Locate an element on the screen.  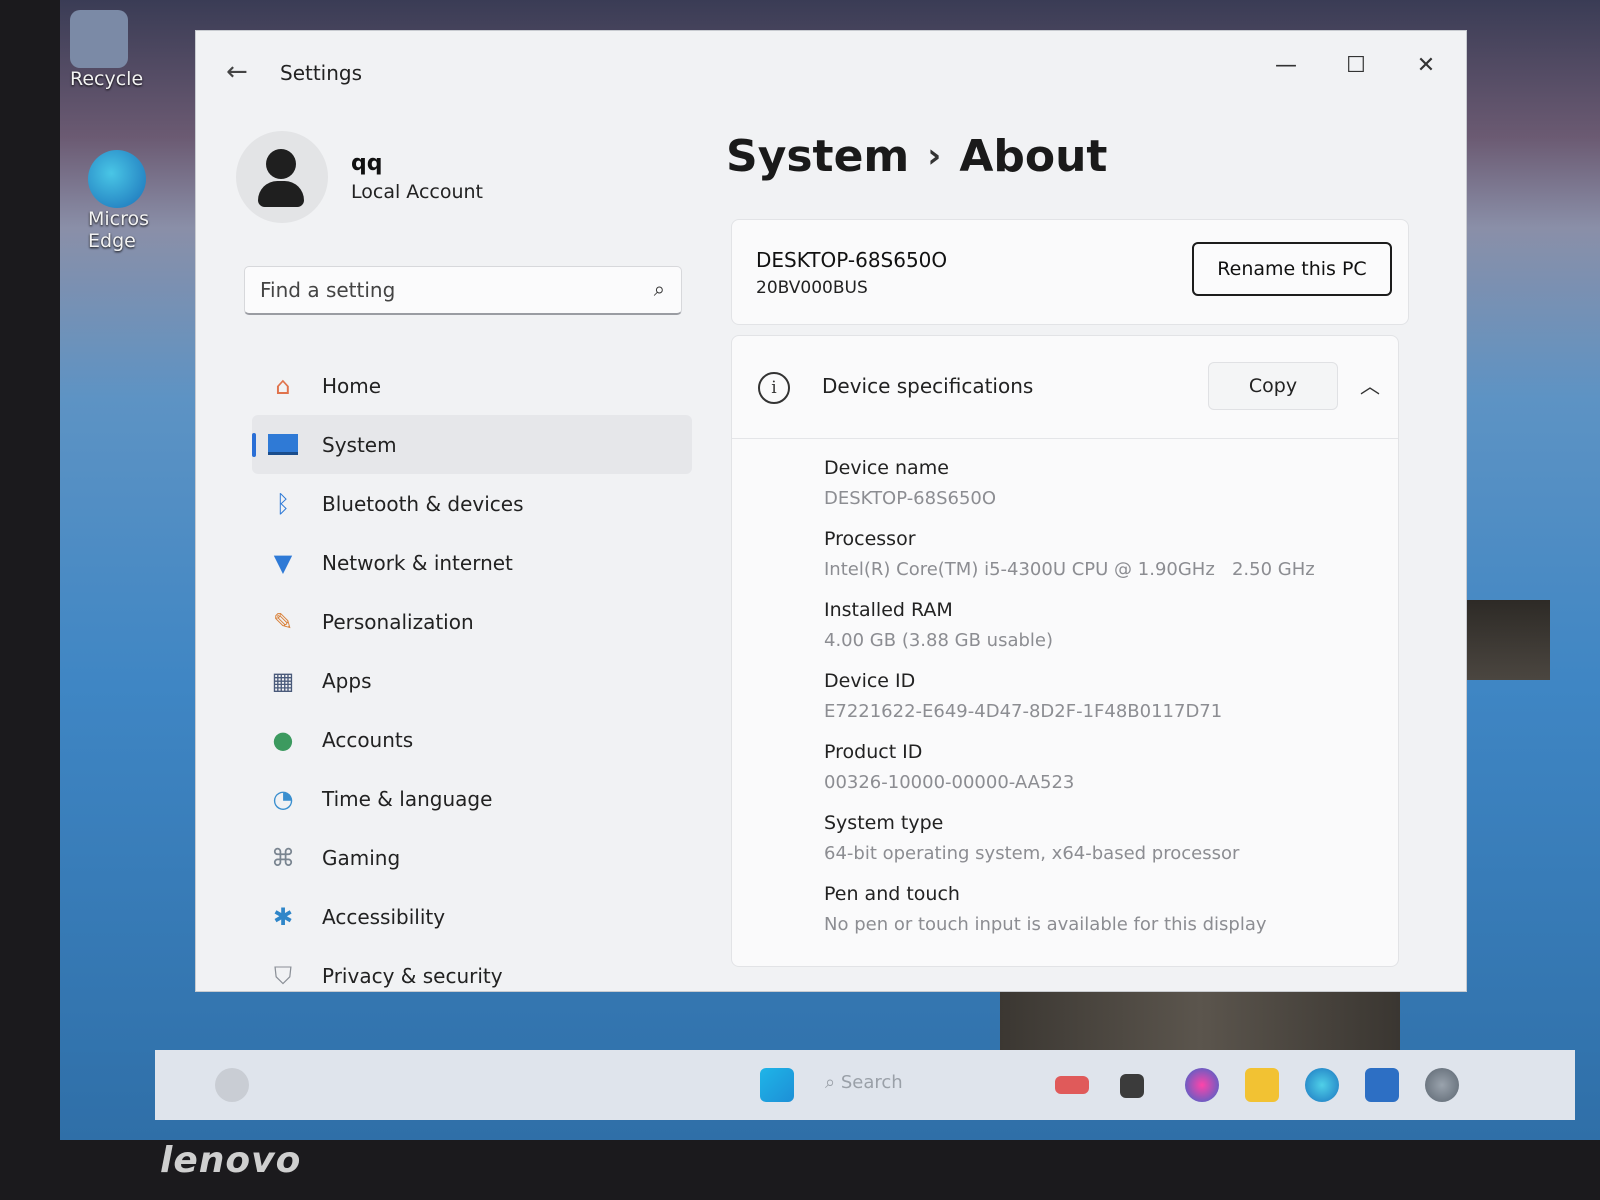
search-placeholder: Find a setting is located at coordinates (328, 290).